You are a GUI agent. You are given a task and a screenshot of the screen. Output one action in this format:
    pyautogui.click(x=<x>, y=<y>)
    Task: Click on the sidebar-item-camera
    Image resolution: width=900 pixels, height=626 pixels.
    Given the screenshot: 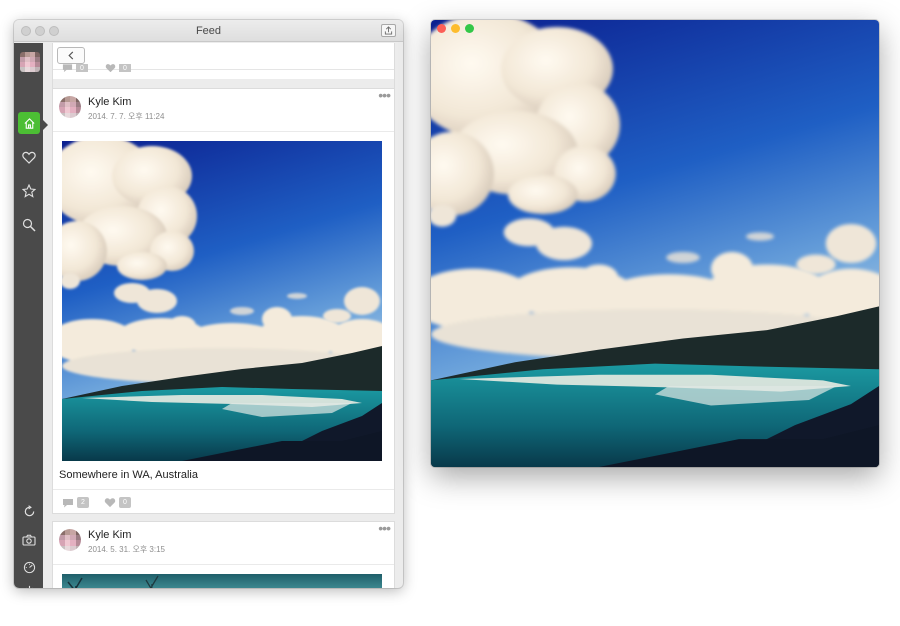 What is the action you would take?
    pyautogui.click(x=29, y=540)
    